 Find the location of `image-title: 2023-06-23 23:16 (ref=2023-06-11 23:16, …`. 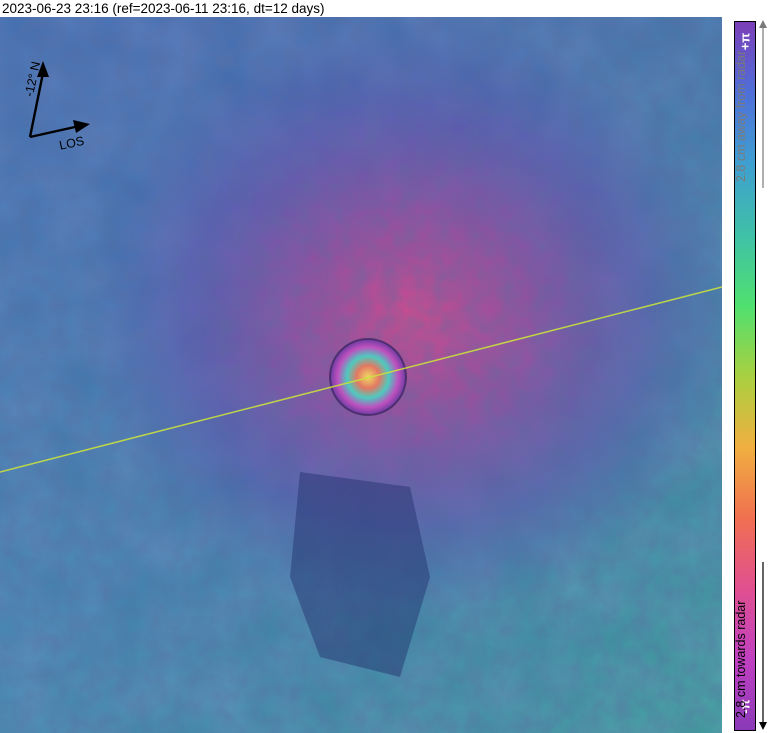

image-title: 2023-06-23 23:16 (ref=2023-06-11 23:16, … is located at coordinates (163, 8).